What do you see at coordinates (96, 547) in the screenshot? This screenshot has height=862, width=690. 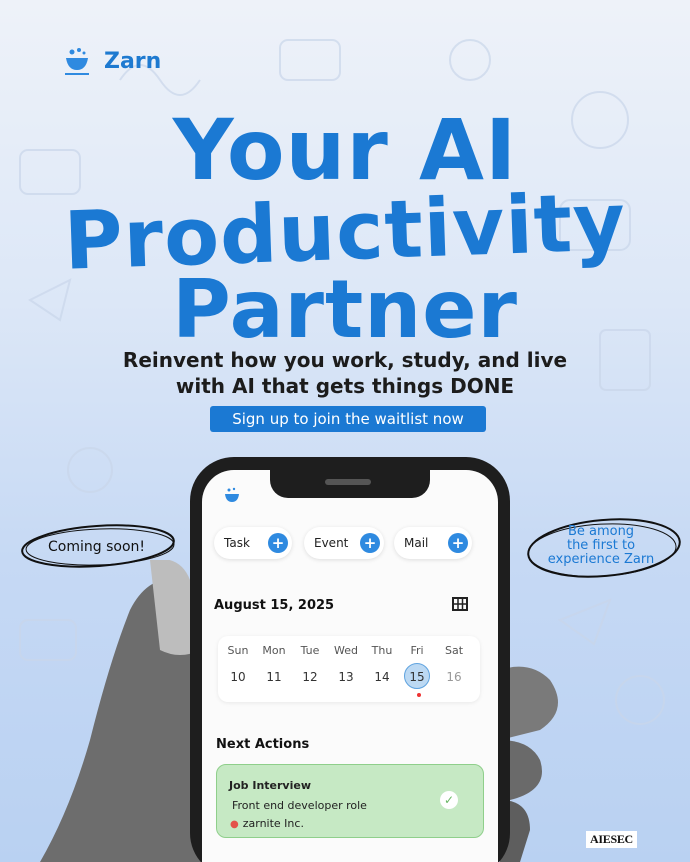 I see `coming-soon-label: Coming soon!` at bounding box center [96, 547].